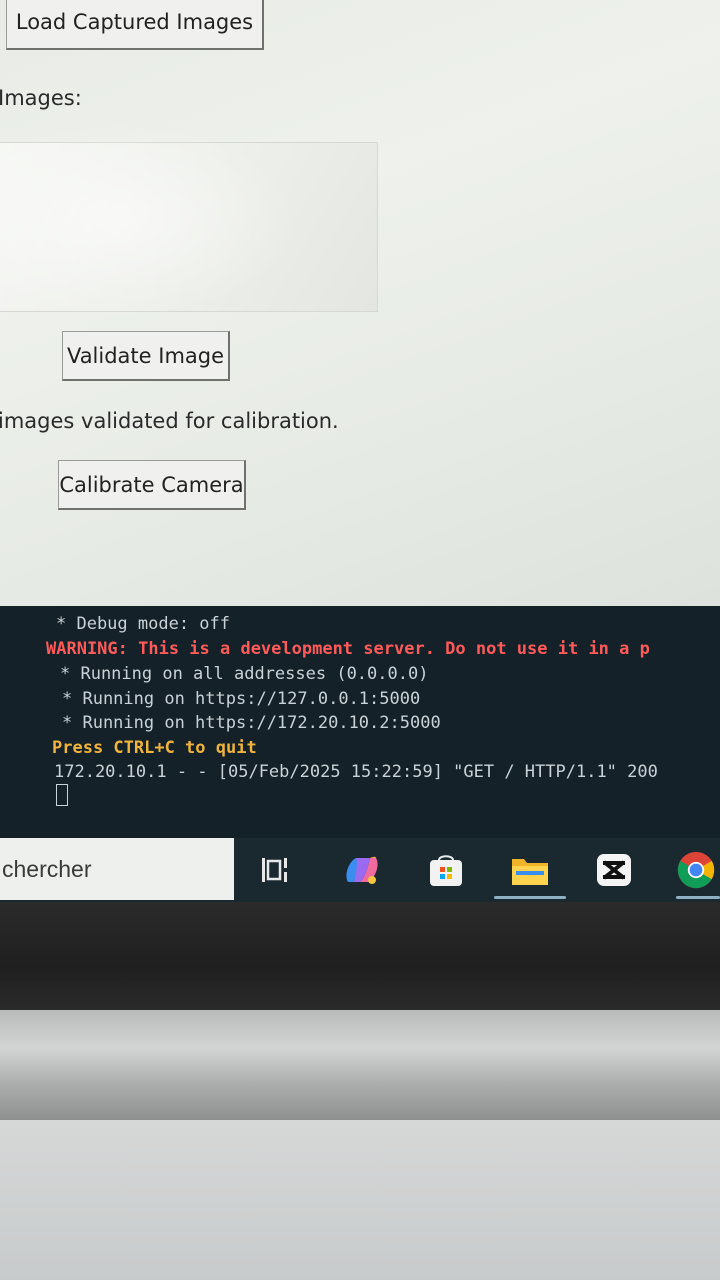 This screenshot has height=1280, width=720. Describe the element at coordinates (152, 485) in the screenshot. I see `calibrate-camera-button: Calibrate Camera` at that location.